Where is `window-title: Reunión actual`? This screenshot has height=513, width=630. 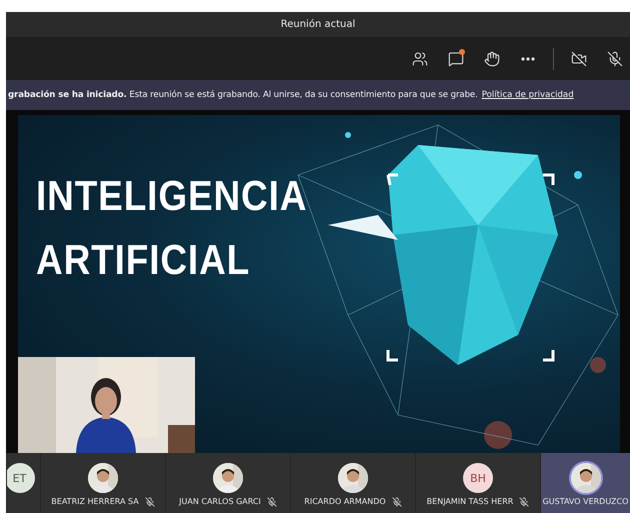 window-title: Reunión actual is located at coordinates (318, 24).